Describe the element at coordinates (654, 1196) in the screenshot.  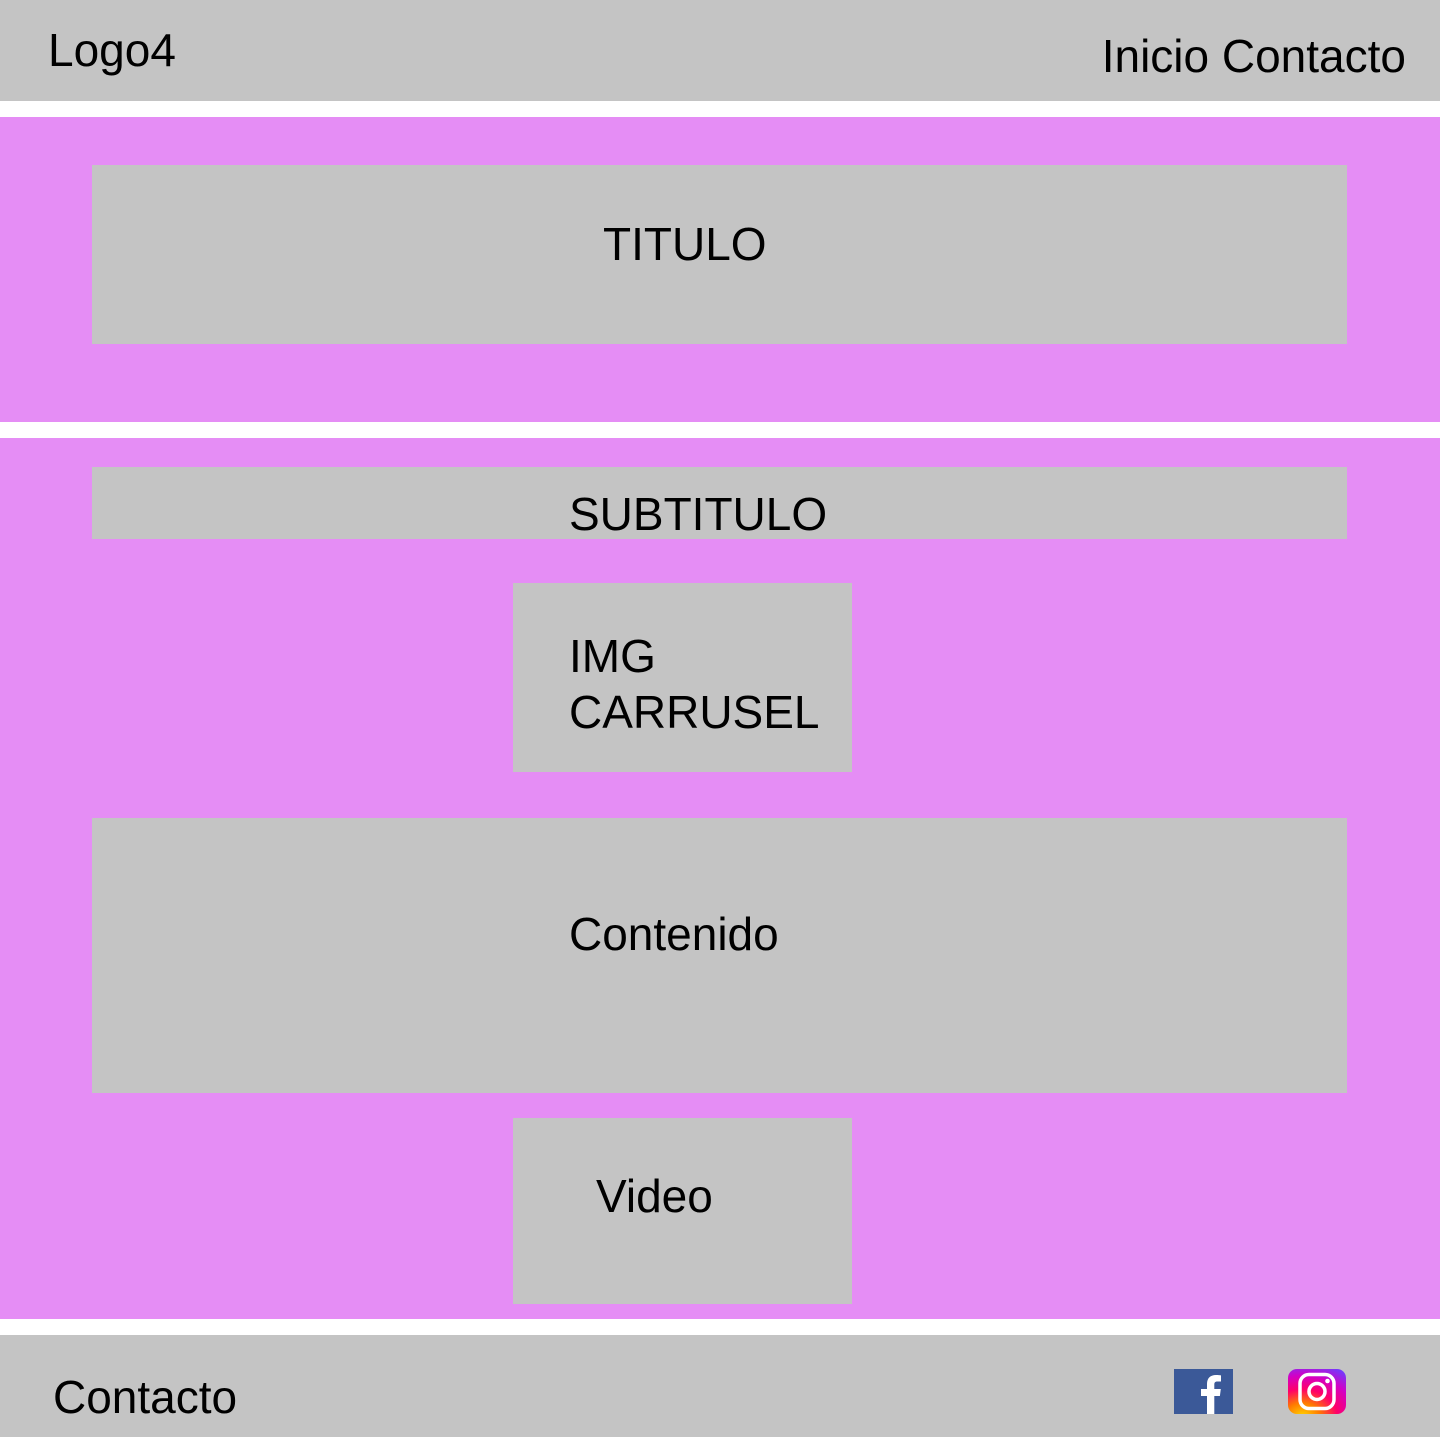
I see `video-label: Video` at that location.